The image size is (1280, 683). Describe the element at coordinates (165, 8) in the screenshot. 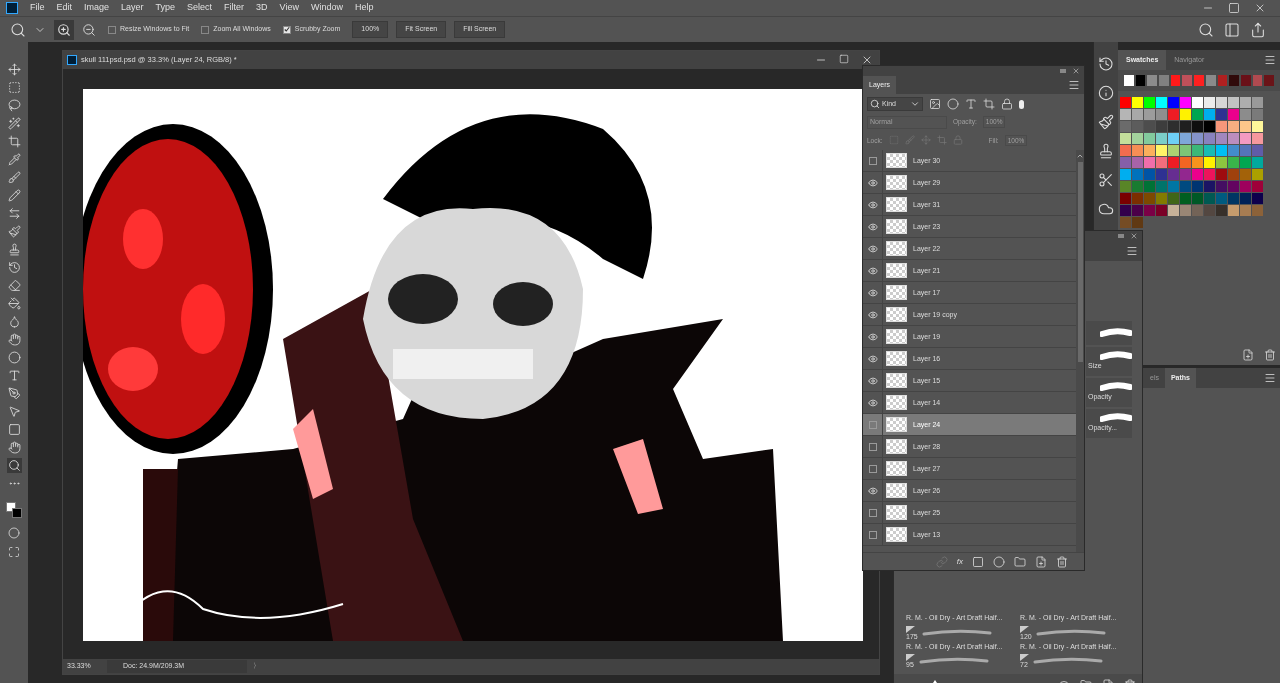

I see `menu-item: Type` at that location.